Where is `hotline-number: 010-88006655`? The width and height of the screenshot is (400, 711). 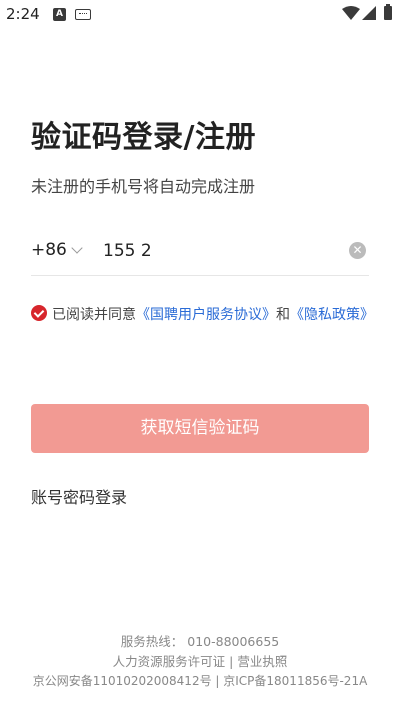 hotline-number: 010-88006655 is located at coordinates (233, 641).